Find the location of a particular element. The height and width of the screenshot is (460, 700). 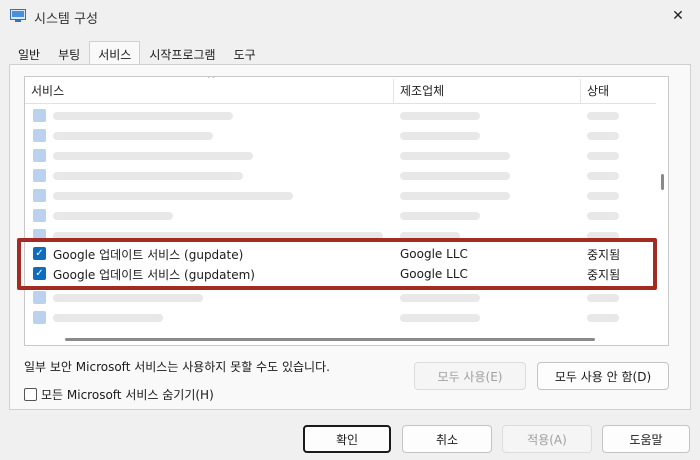

list-header: ^ 서비스 제조업체 상태 is located at coordinates (340, 90).